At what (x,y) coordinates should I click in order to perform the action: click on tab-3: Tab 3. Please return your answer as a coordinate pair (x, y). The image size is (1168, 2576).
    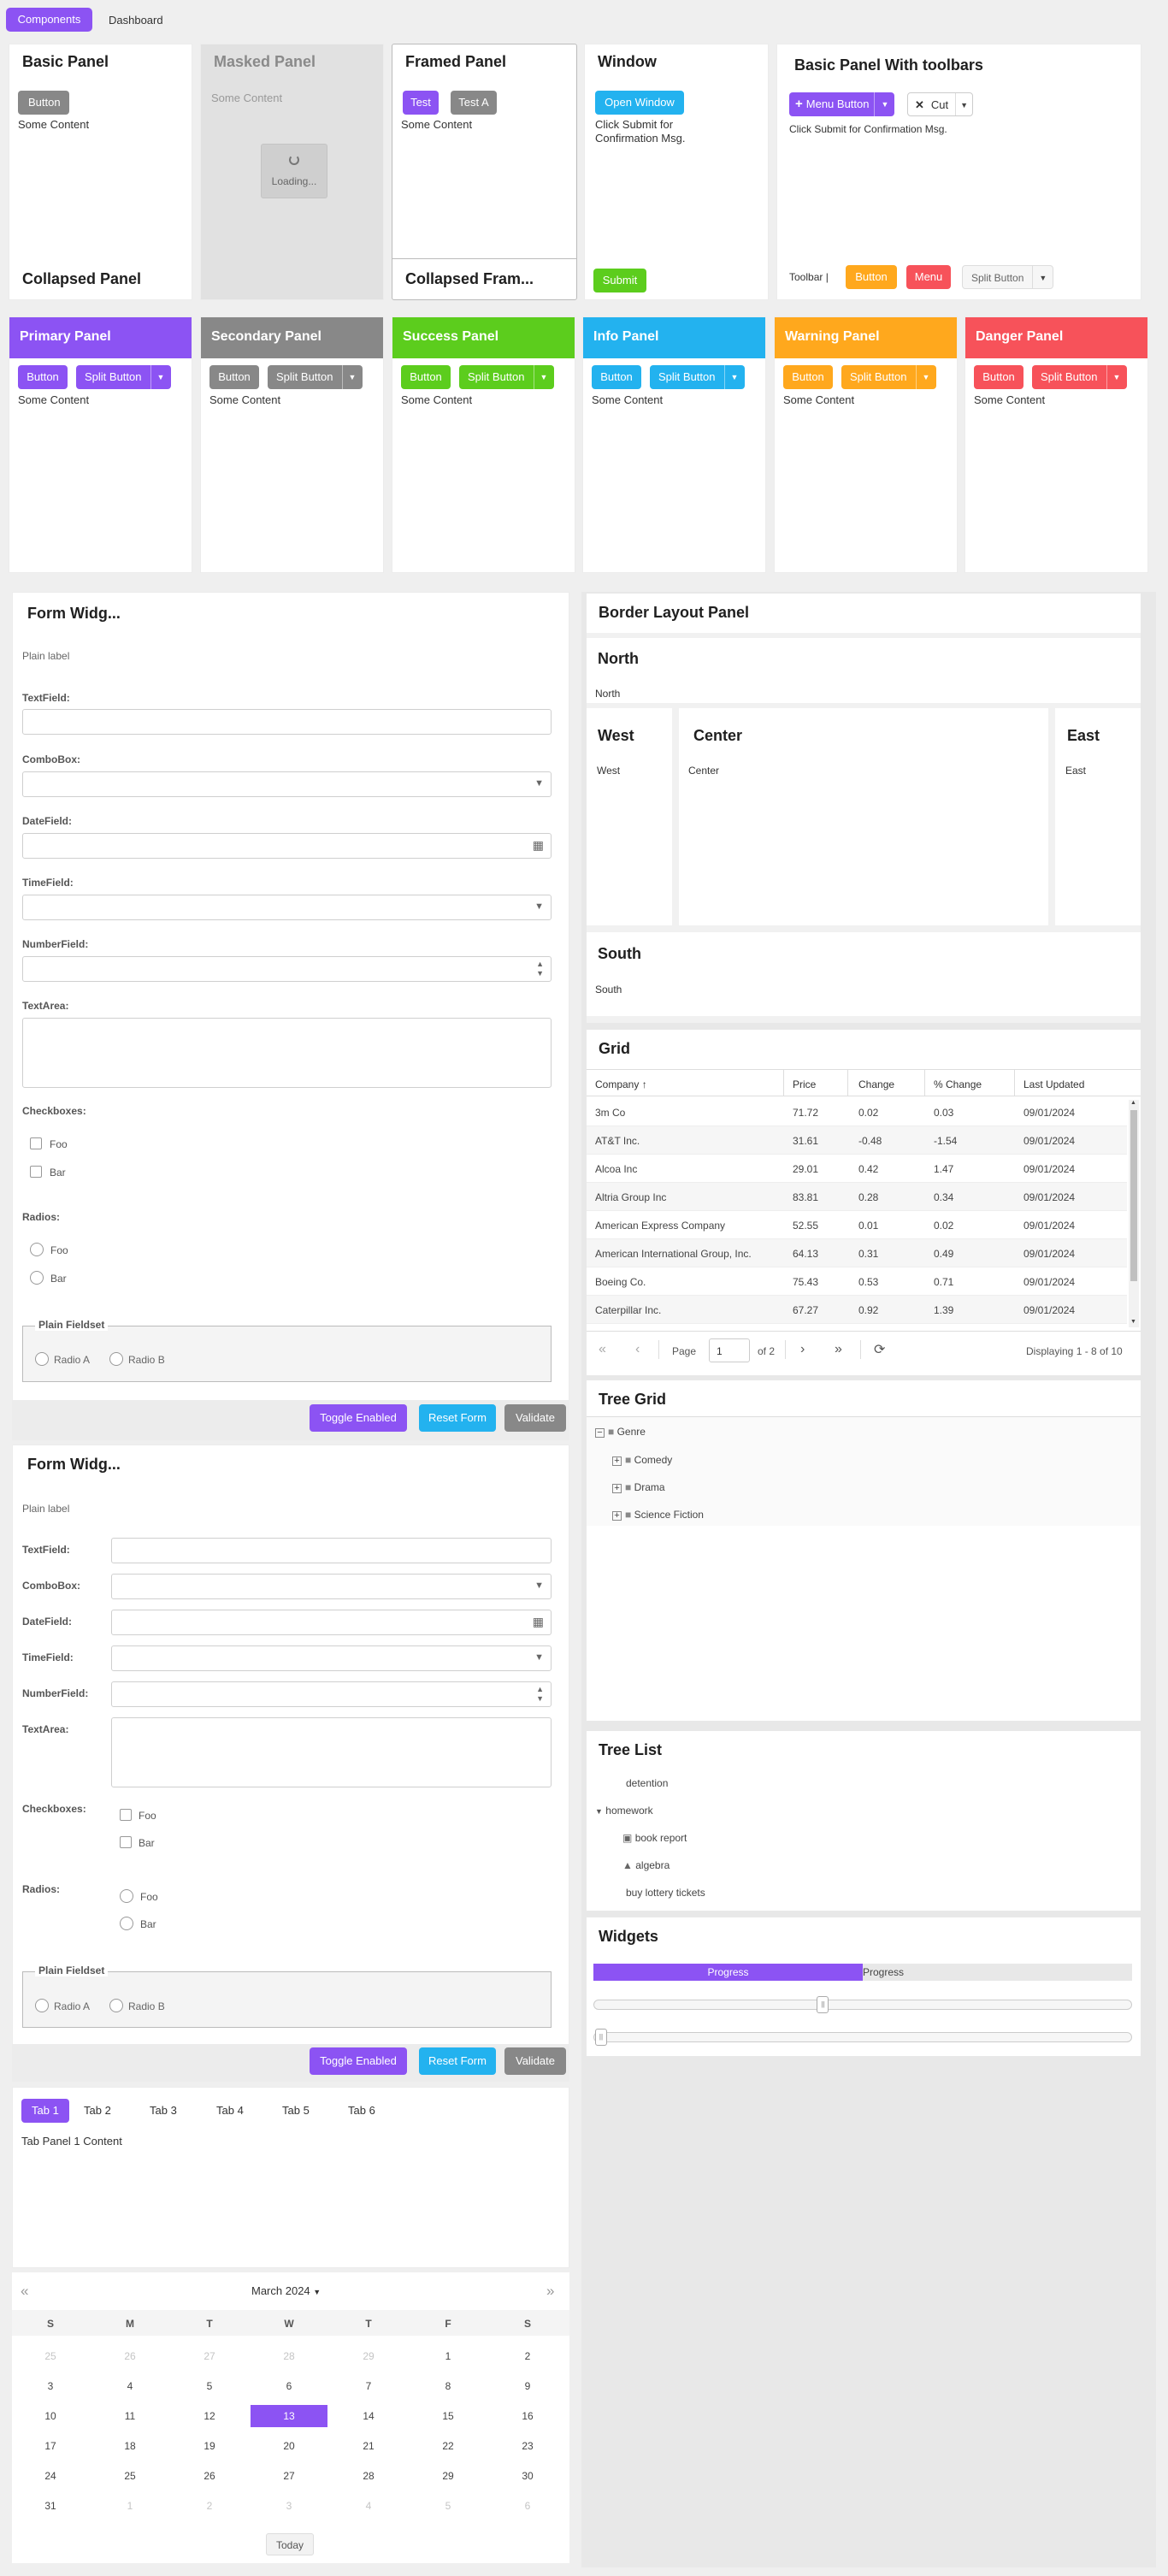
    Looking at the image, I should click on (163, 2111).